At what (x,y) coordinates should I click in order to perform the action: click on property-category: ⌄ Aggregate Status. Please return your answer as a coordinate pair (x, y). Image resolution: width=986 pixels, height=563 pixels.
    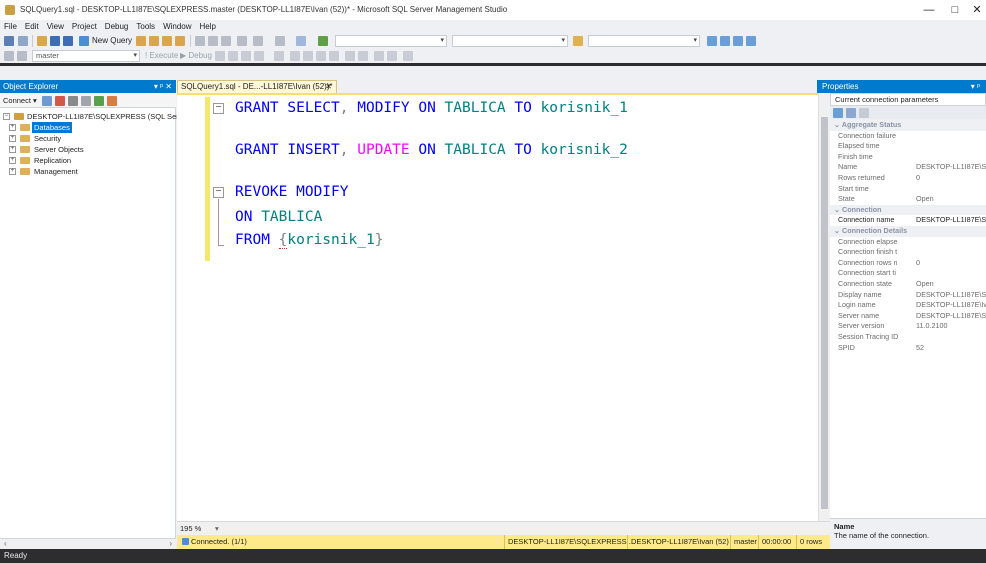
    Looking at the image, I should click on (908, 125).